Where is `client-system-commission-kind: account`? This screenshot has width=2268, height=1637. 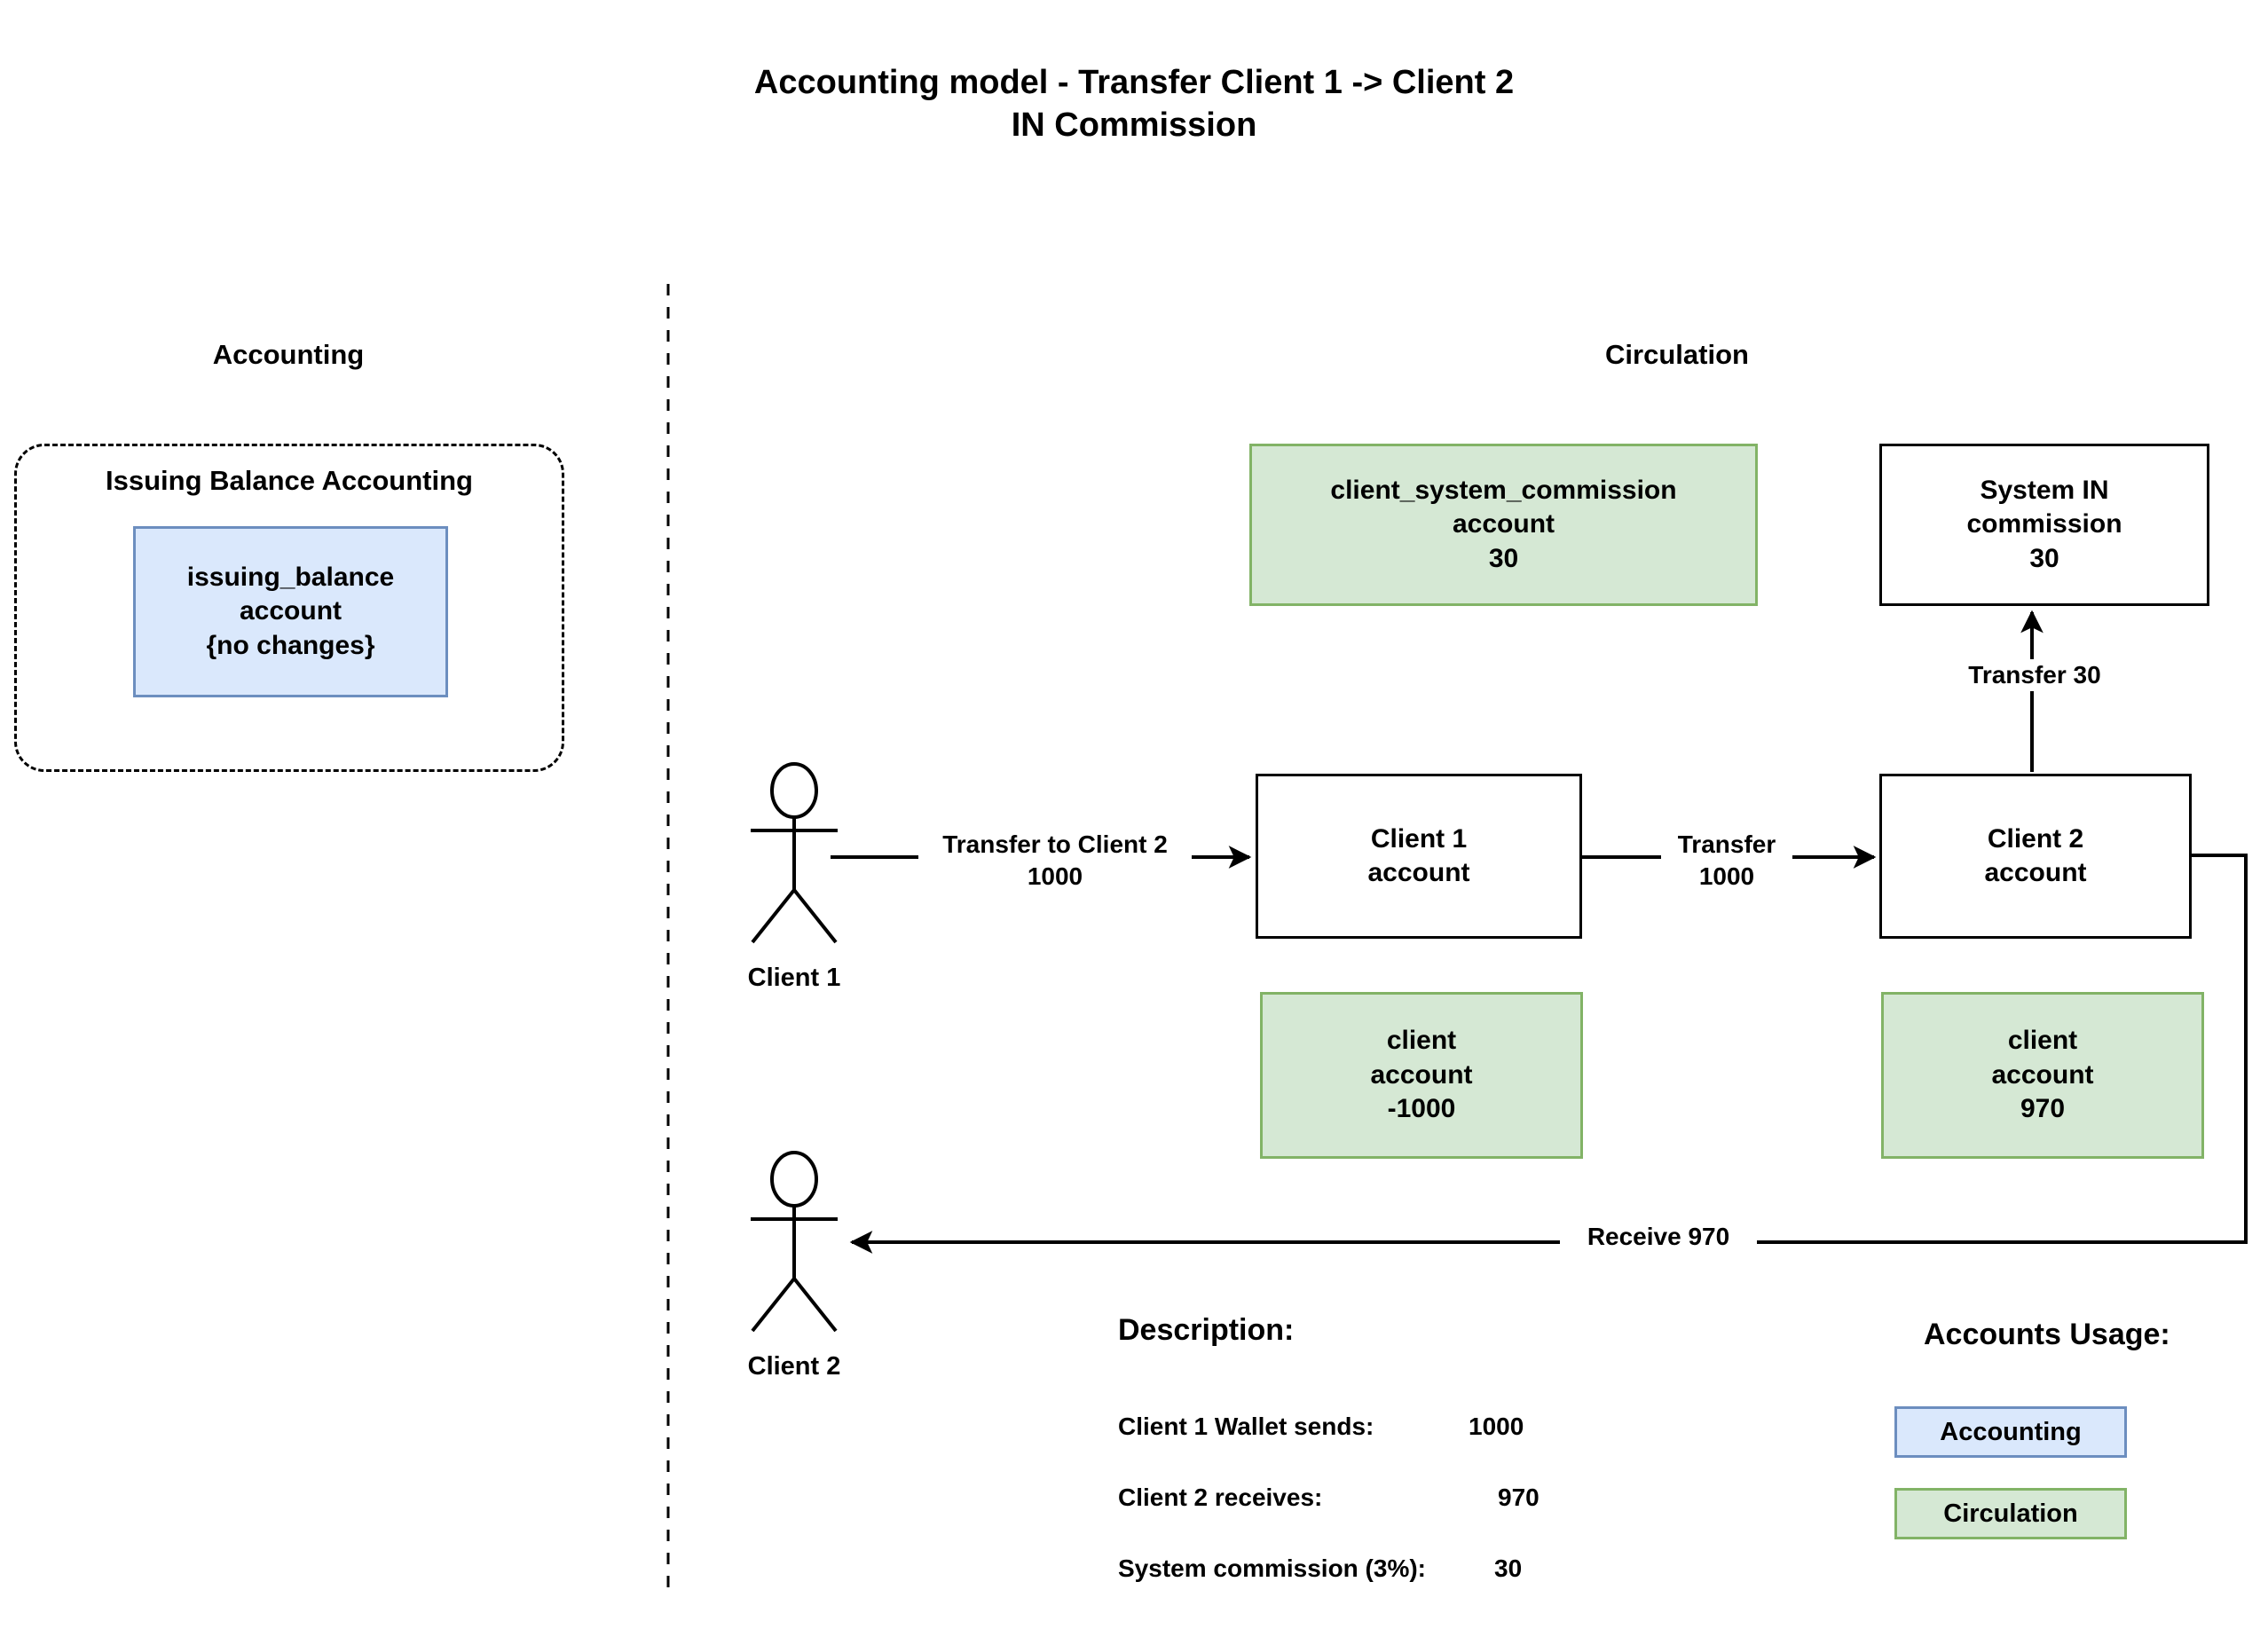 client-system-commission-kind: account is located at coordinates (1503, 524).